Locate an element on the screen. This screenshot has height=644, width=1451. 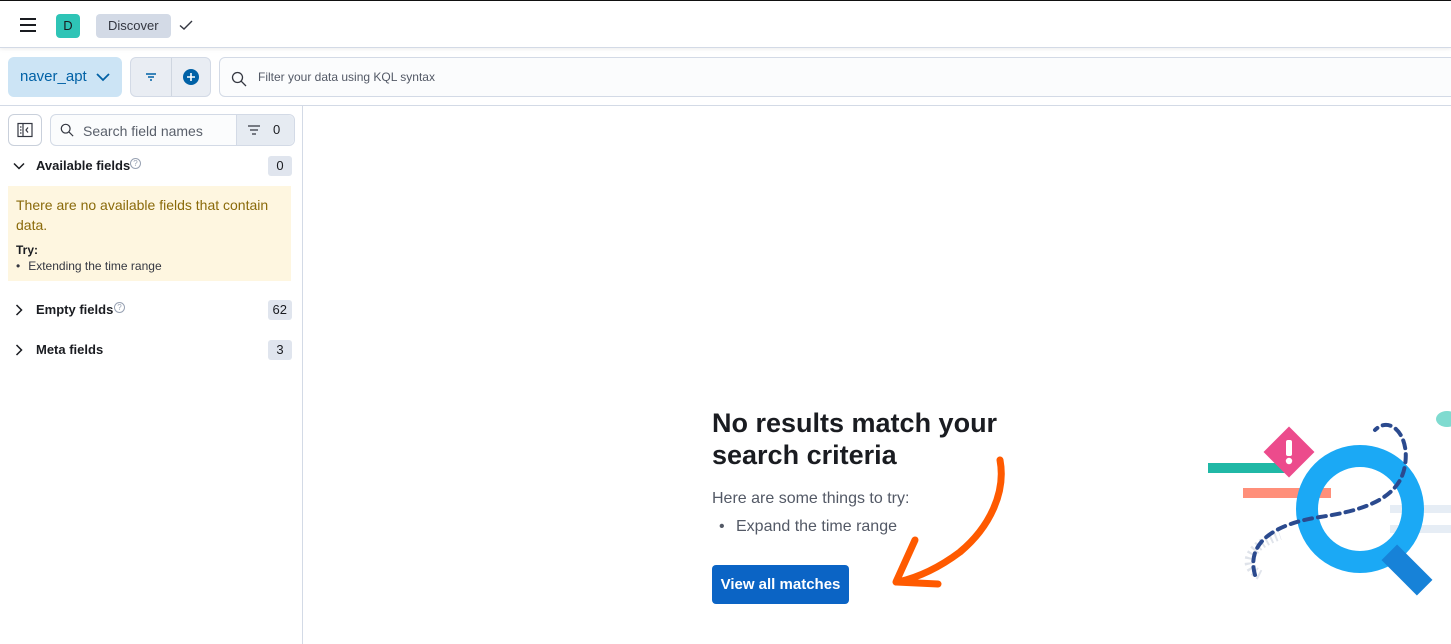
menu-icon is located at coordinates (28, 25).